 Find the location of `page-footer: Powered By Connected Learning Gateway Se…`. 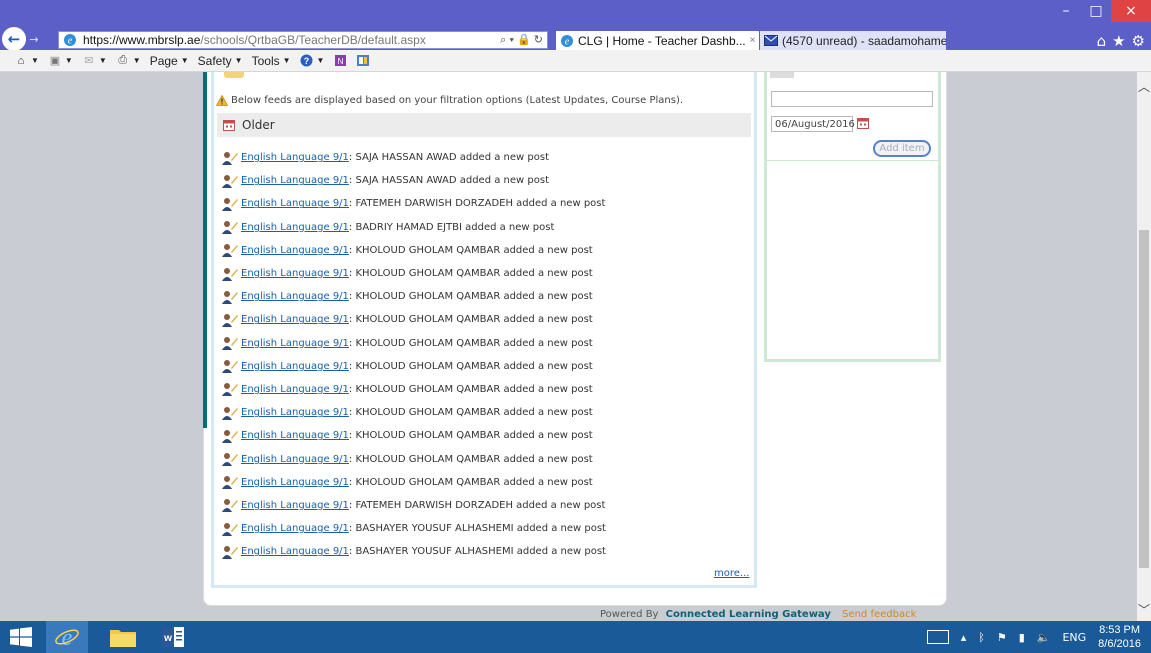

page-footer: Powered By Connected Learning Gateway Se… is located at coordinates (780, 615).